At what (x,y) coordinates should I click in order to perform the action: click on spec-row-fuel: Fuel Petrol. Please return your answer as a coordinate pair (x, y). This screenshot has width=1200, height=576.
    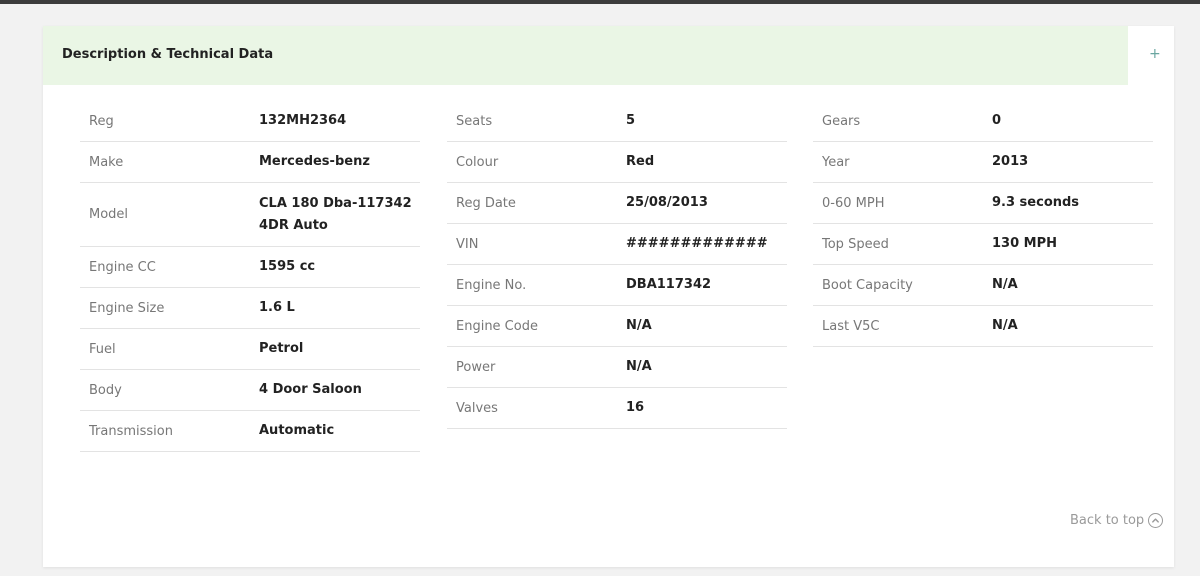
    Looking at the image, I should click on (250, 349).